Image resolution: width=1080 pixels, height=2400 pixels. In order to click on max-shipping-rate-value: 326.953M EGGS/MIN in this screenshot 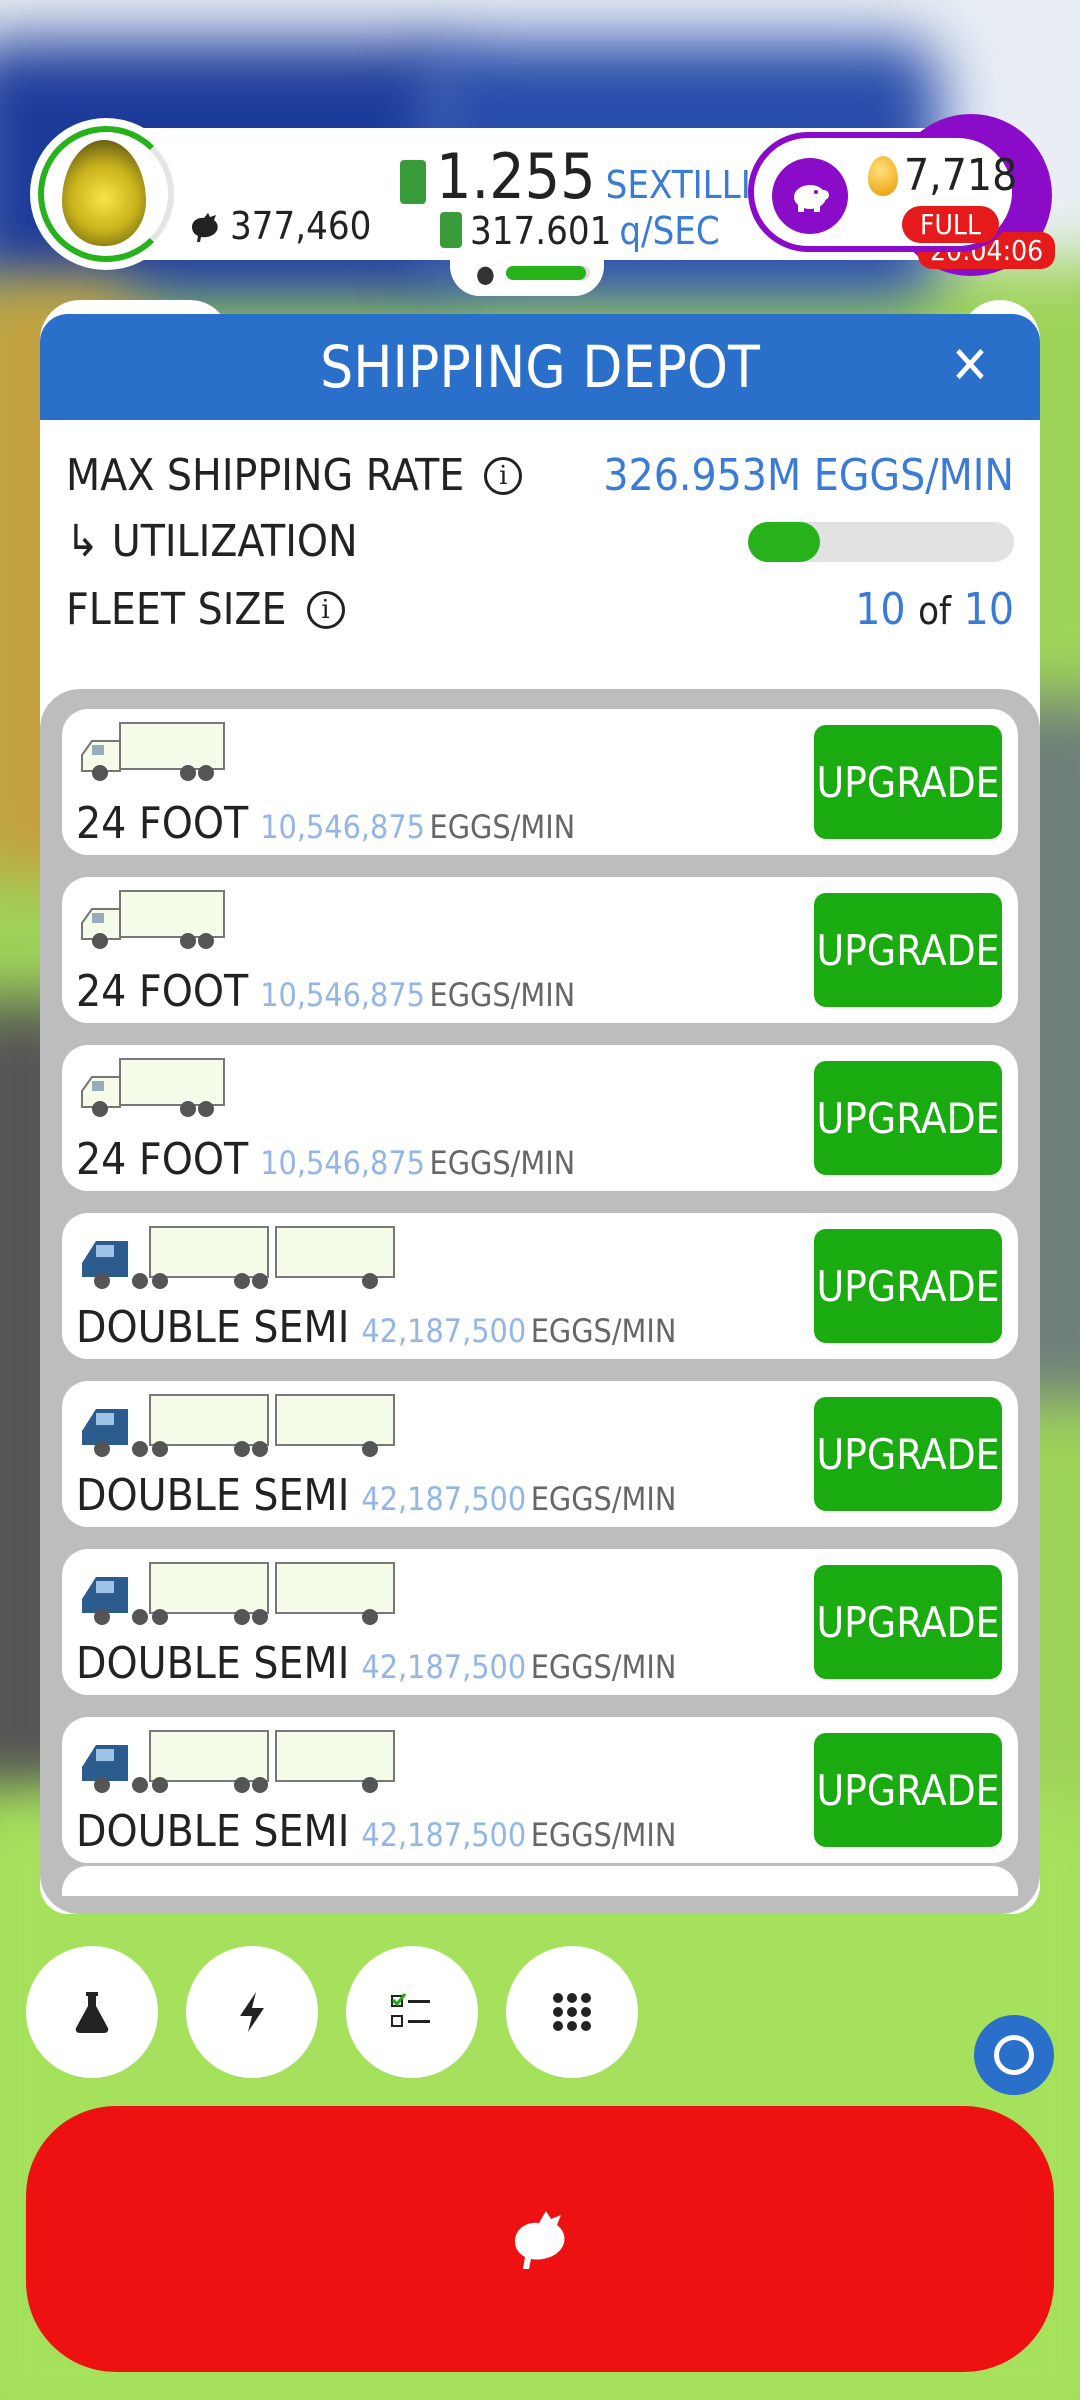, I will do `click(808, 475)`.